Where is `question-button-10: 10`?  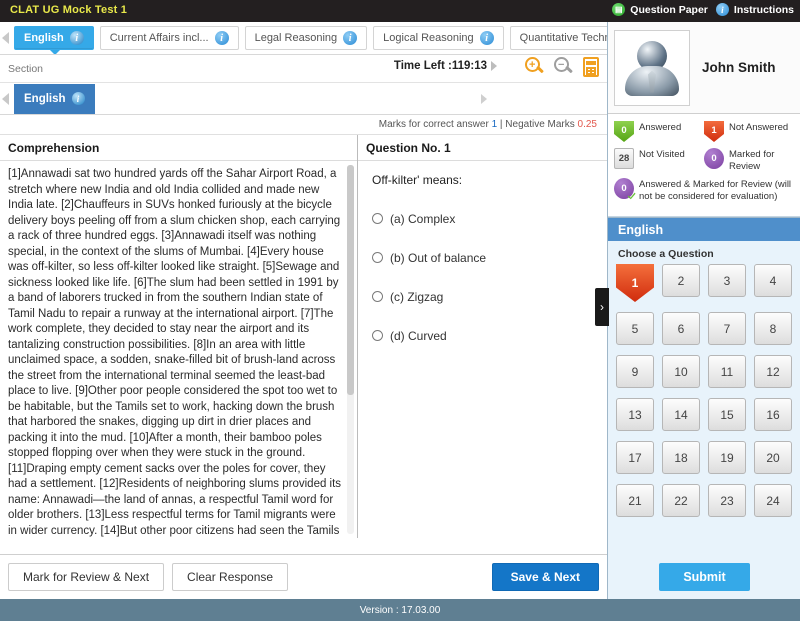
question-button-10: 10 is located at coordinates (681, 371).